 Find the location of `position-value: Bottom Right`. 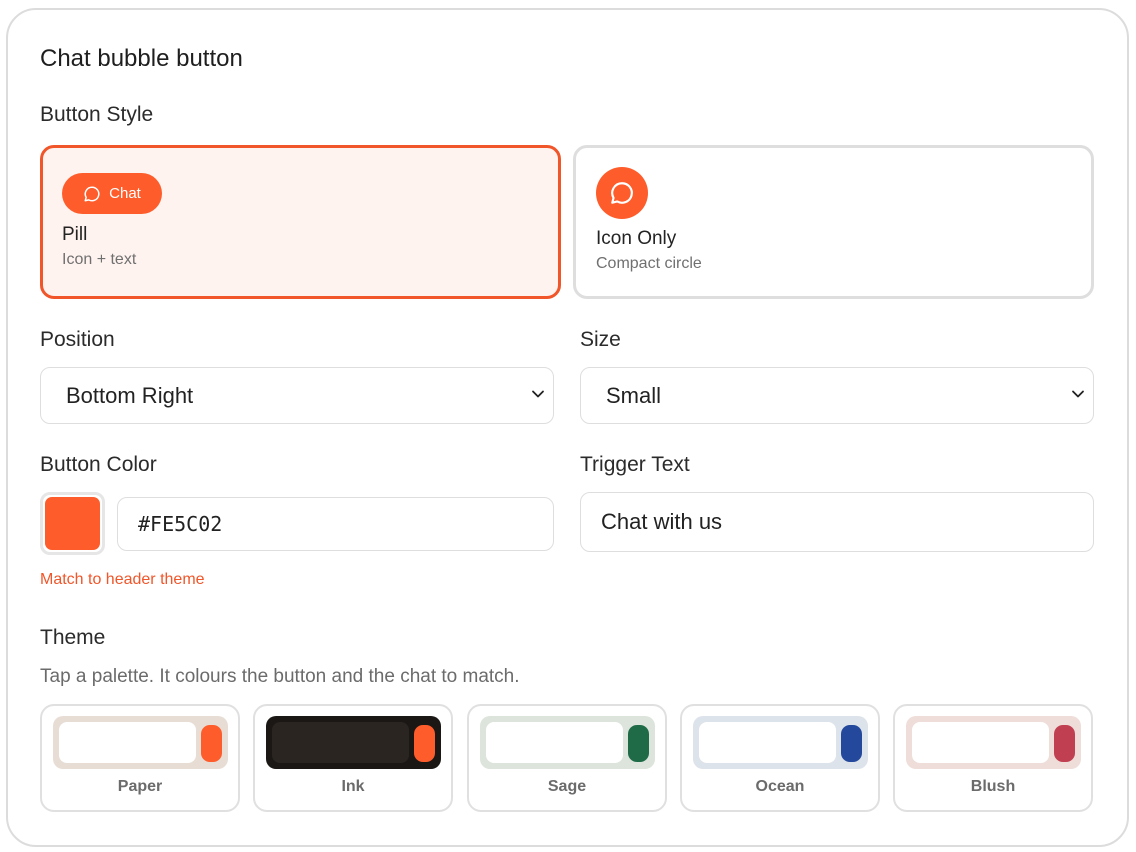

position-value: Bottom Right is located at coordinates (130, 395).